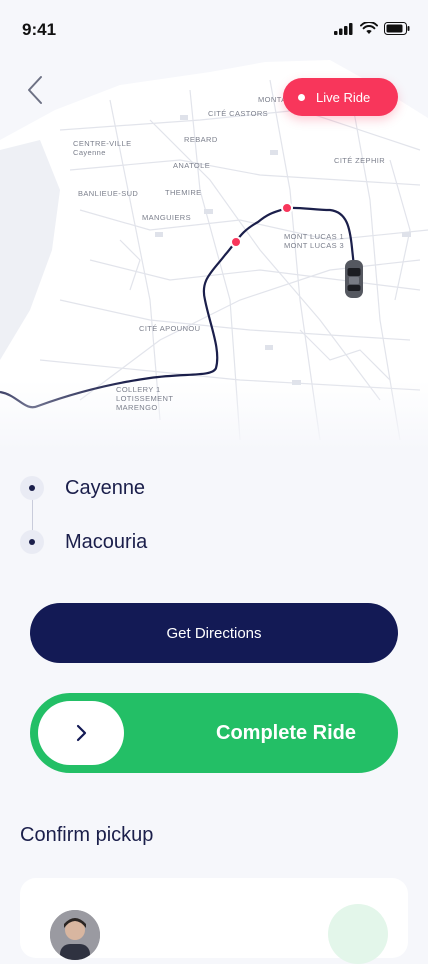 The height and width of the screenshot is (964, 428). I want to click on avatar, so click(75, 935).